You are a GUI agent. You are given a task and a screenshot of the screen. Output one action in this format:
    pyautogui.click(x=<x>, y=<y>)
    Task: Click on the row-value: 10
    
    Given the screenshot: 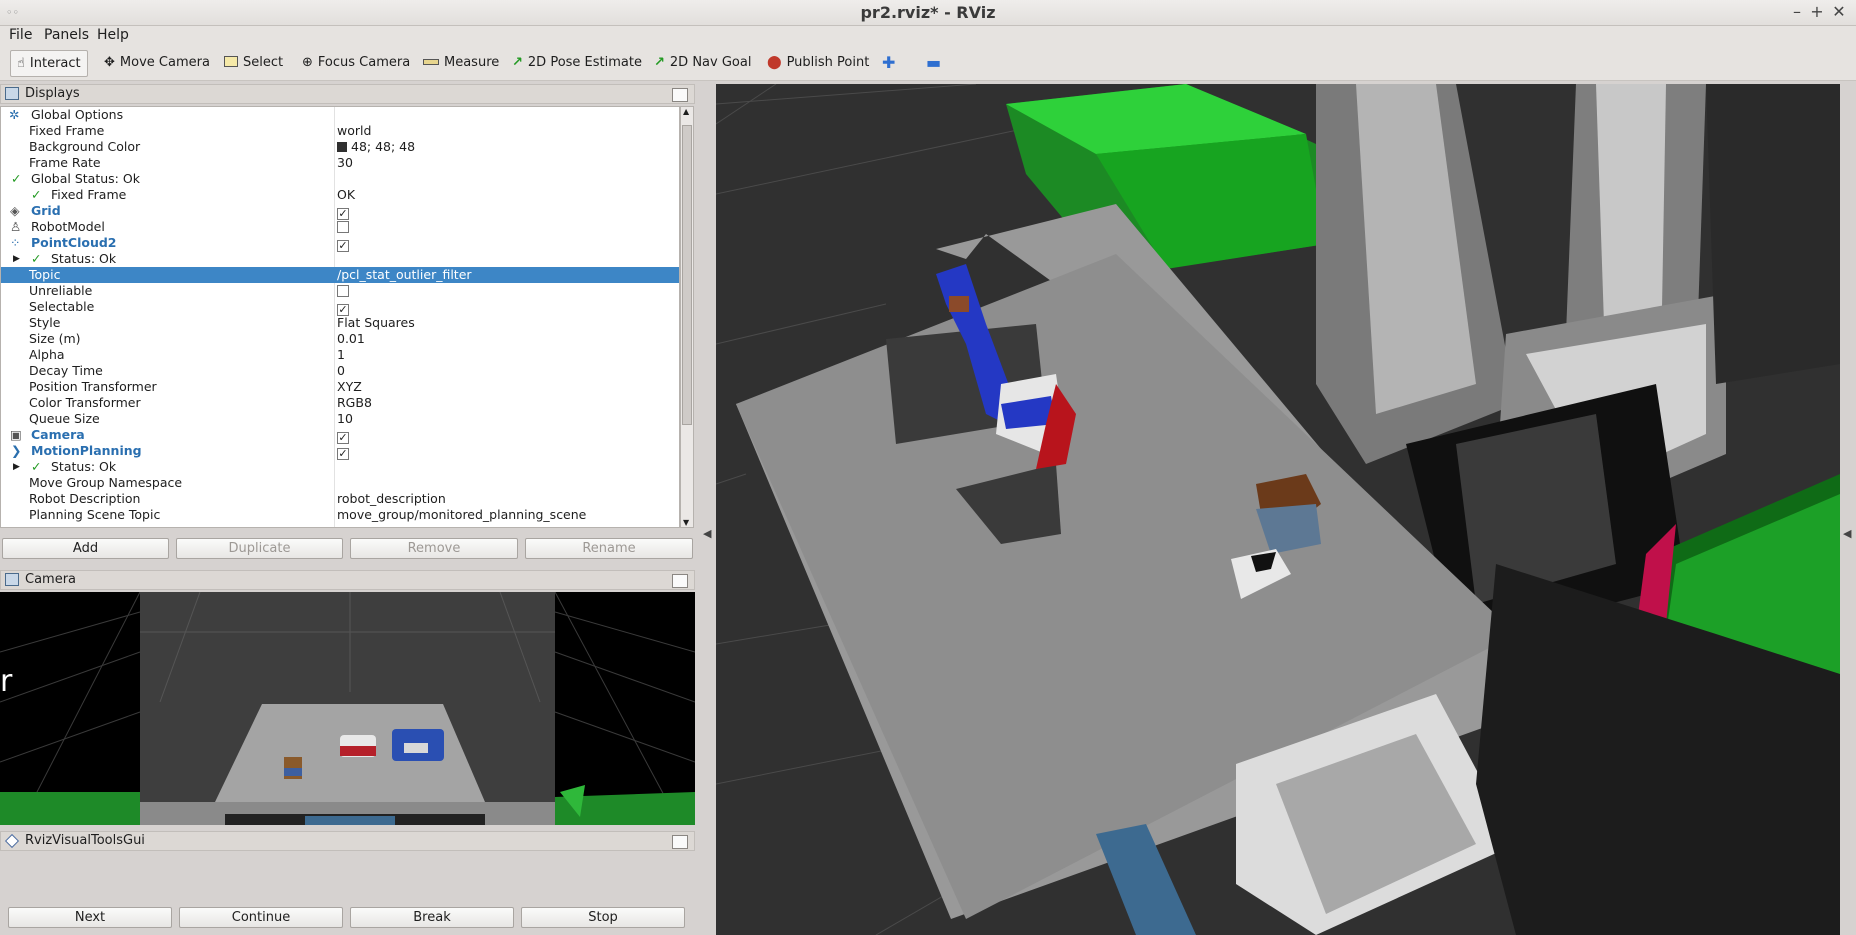 What is the action you would take?
    pyautogui.click(x=345, y=419)
    